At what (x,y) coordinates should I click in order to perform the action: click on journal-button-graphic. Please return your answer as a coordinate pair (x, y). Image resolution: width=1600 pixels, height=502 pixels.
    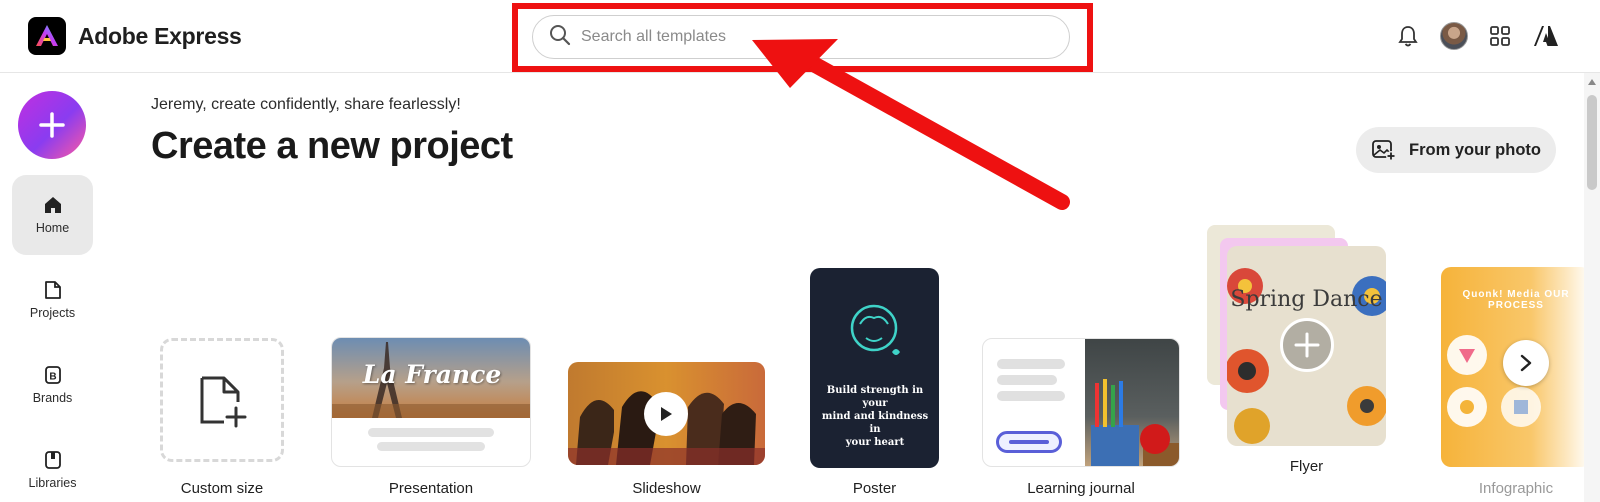
    Looking at the image, I should click on (1029, 442).